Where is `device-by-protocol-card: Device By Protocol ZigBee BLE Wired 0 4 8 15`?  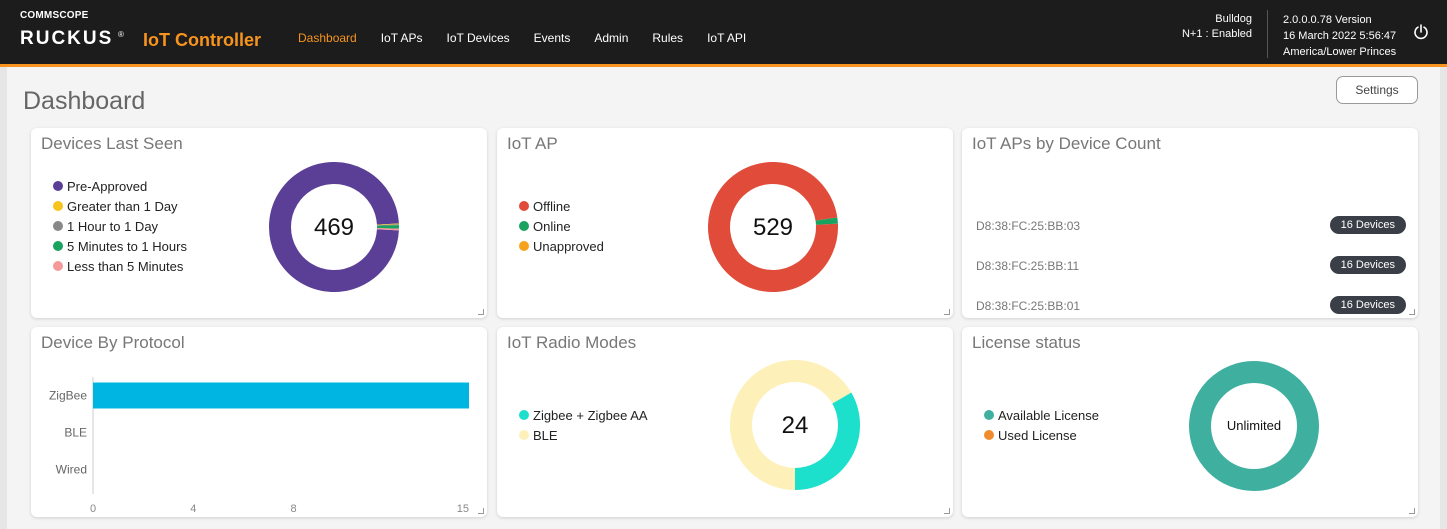
device-by-protocol-card: Device By Protocol ZigBee BLE Wired 0 4 8 15 is located at coordinates (259, 422).